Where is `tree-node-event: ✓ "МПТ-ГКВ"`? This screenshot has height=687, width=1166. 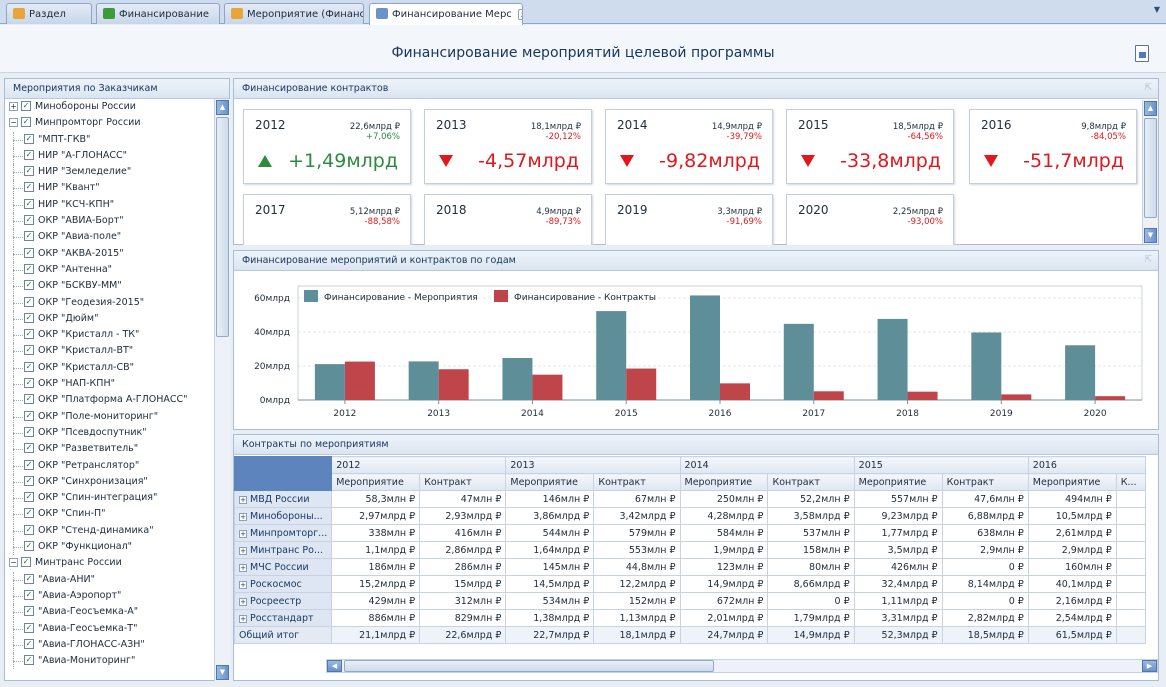 tree-node-event: ✓ "МПТ-ГКВ" is located at coordinates (109, 139).